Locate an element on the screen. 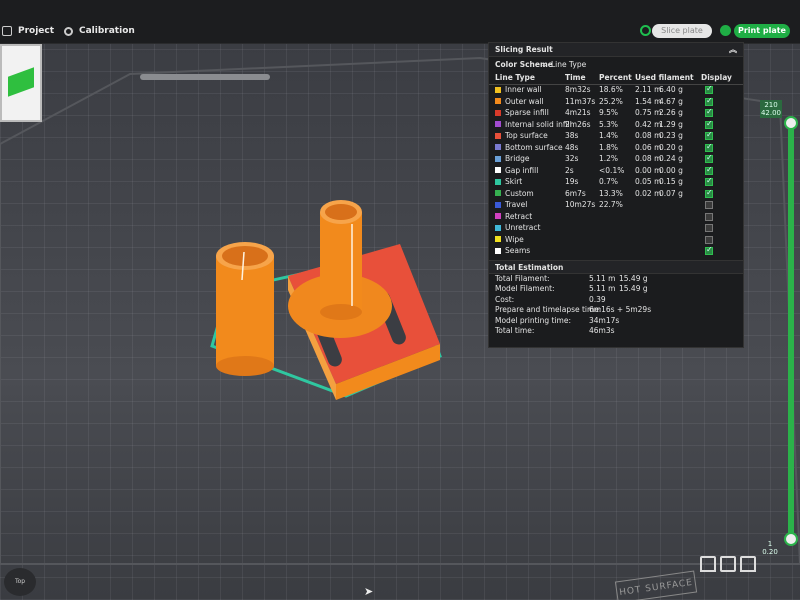 This screenshot has height=600, width=800. line-type-grams: 4.67 g is located at coordinates (671, 101).